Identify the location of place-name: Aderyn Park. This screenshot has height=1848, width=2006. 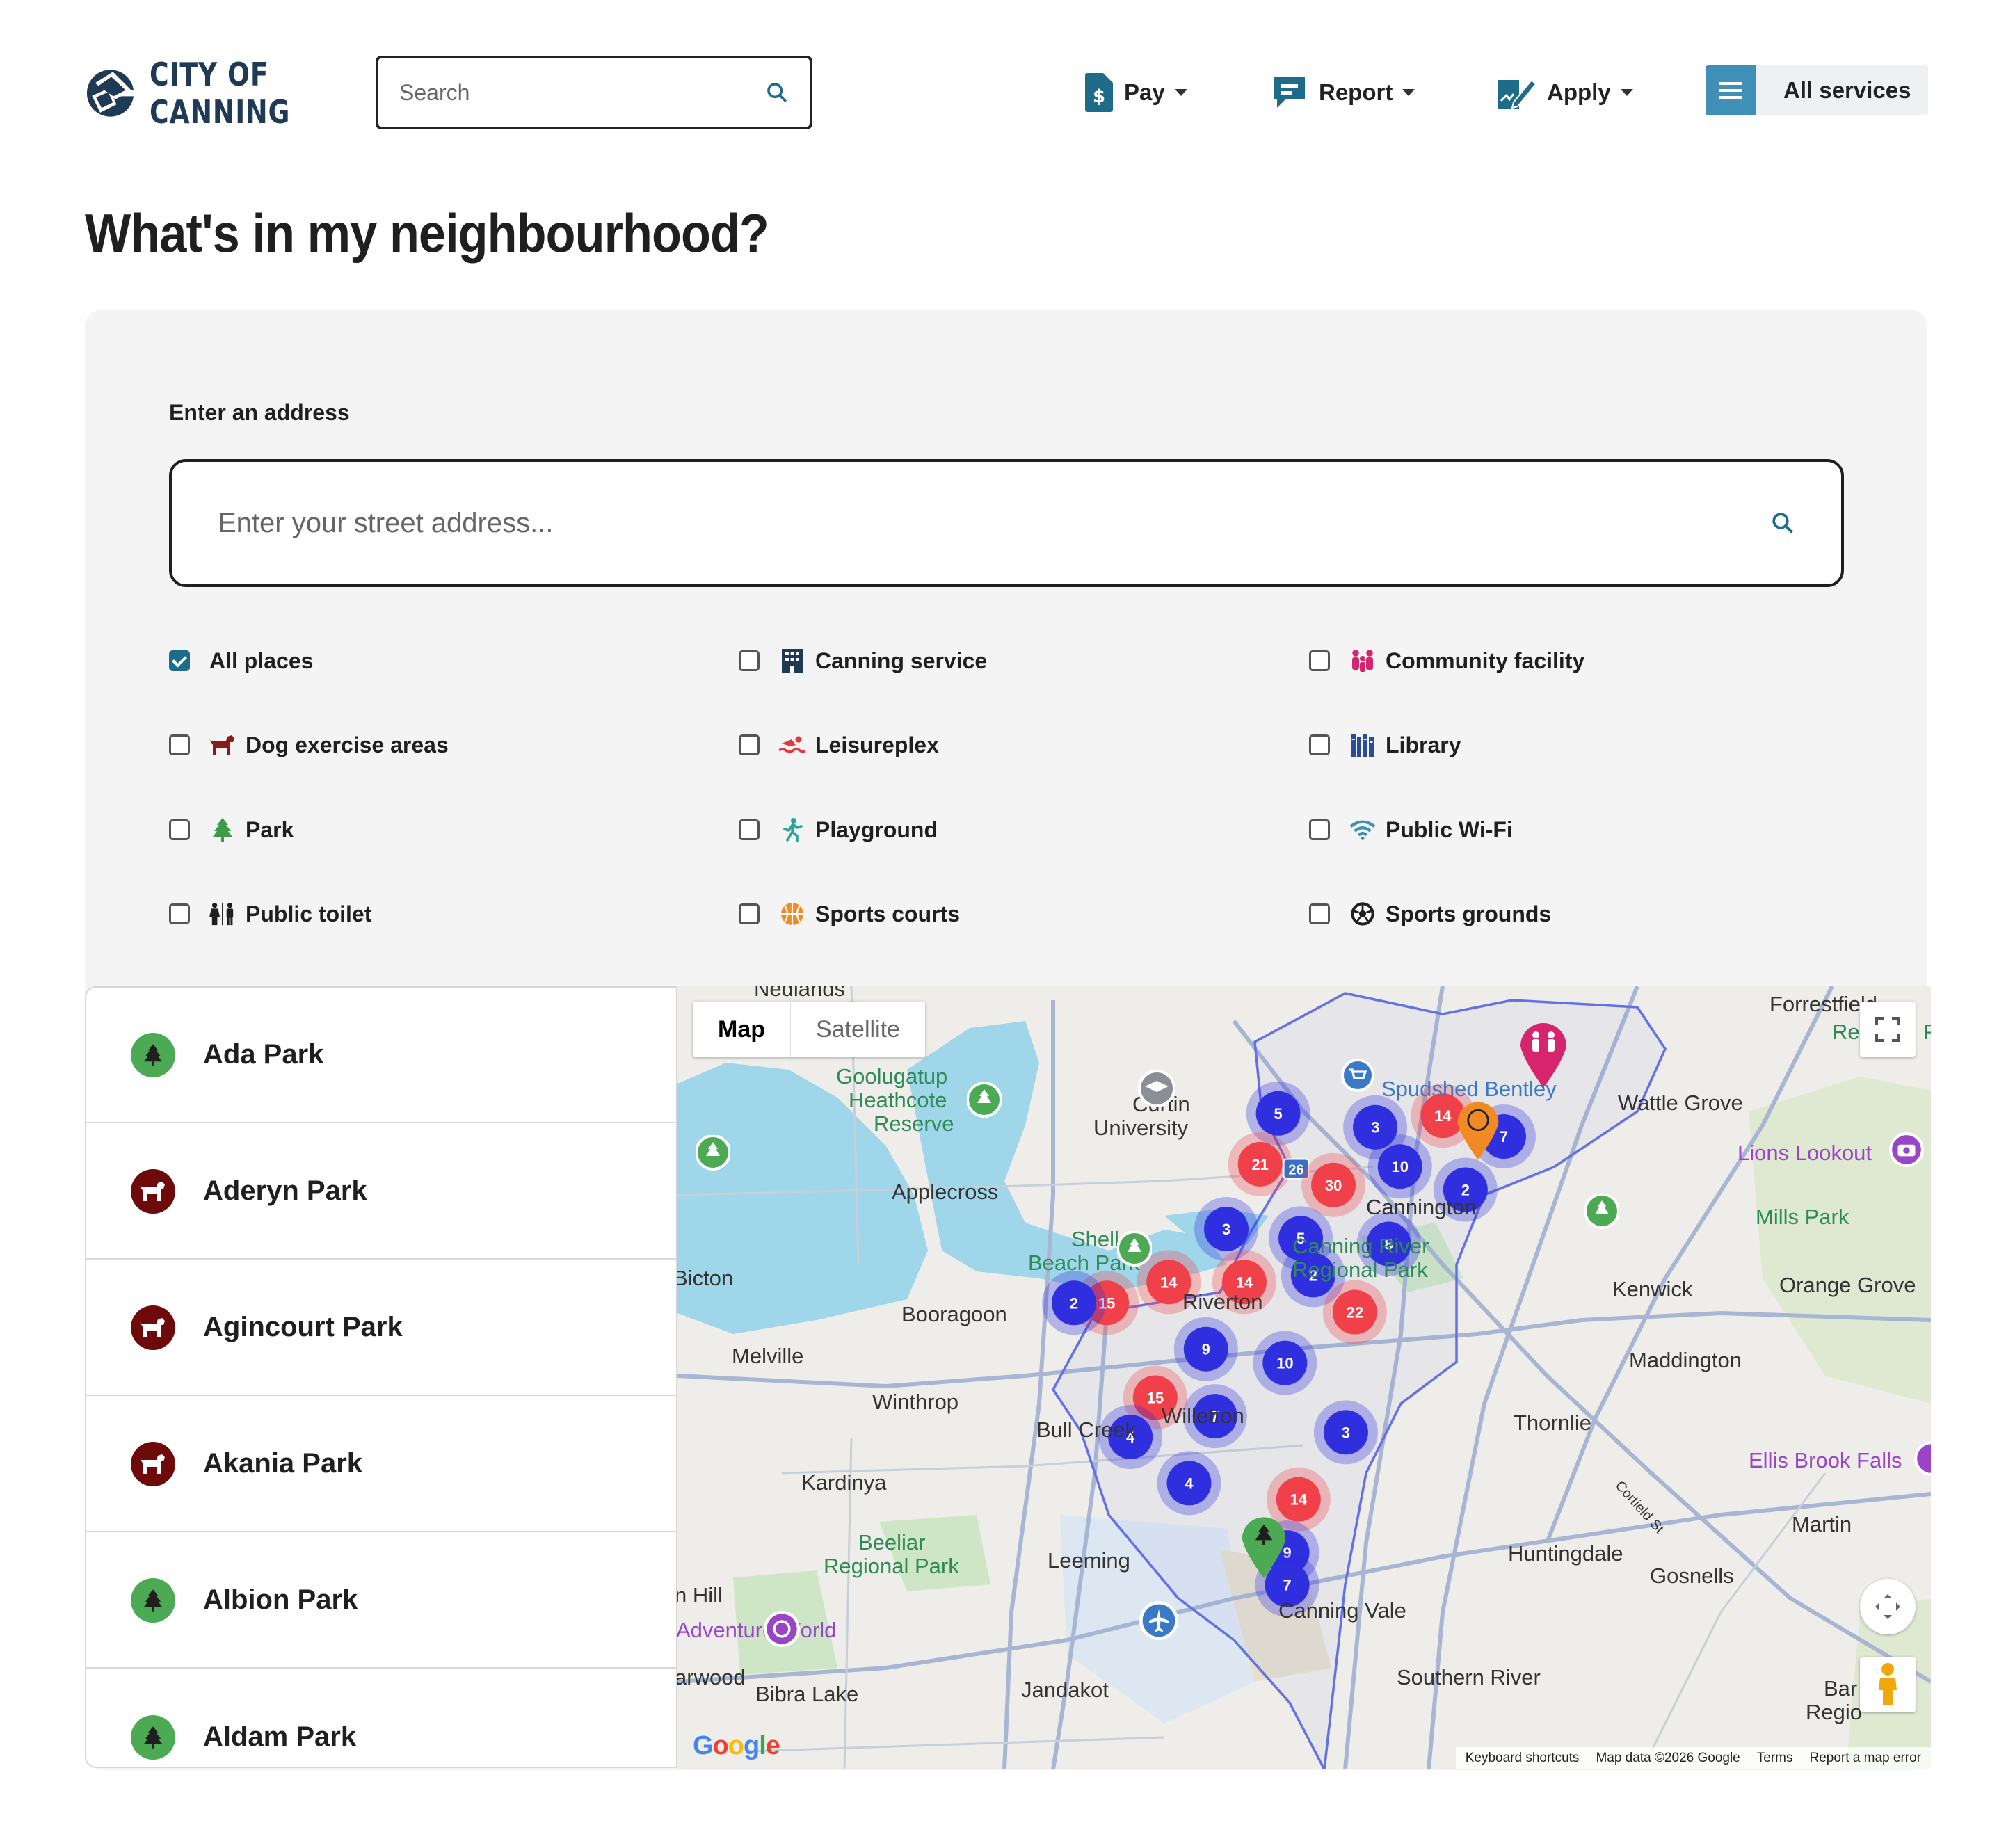
(285, 1191).